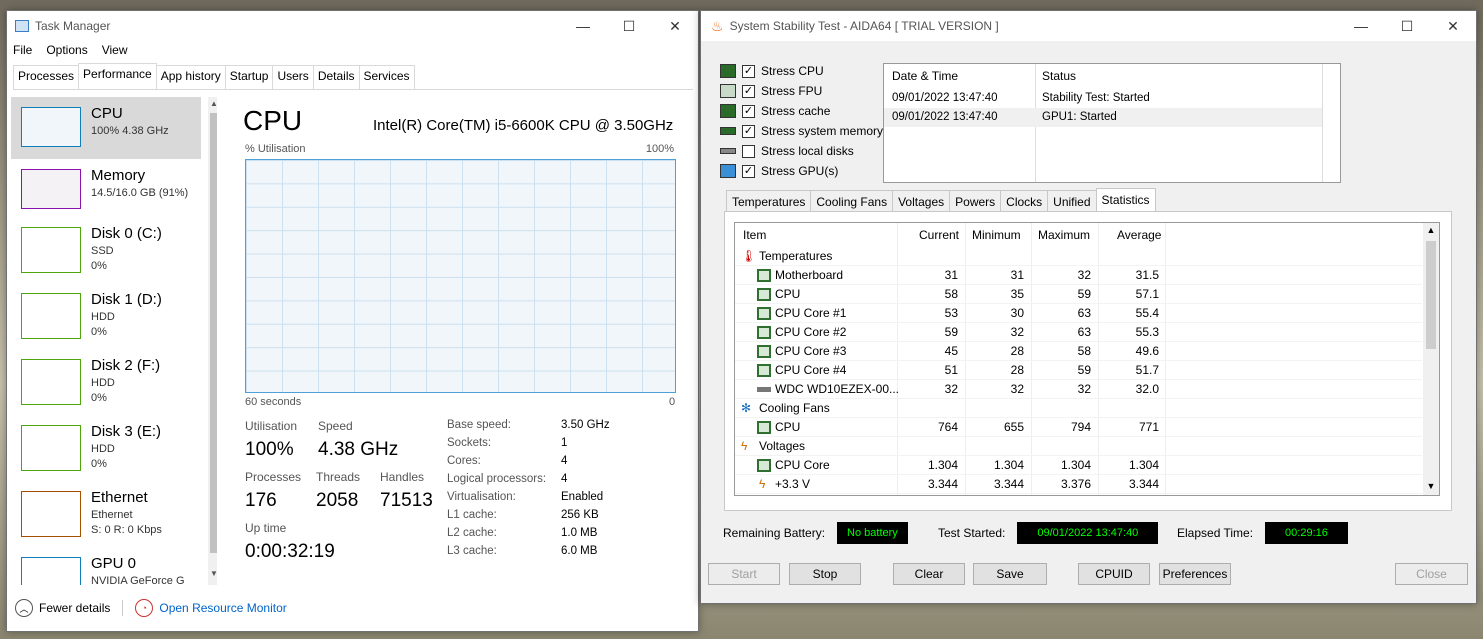 This screenshot has width=1483, height=639. I want to click on menu-options: Options, so click(66, 50).